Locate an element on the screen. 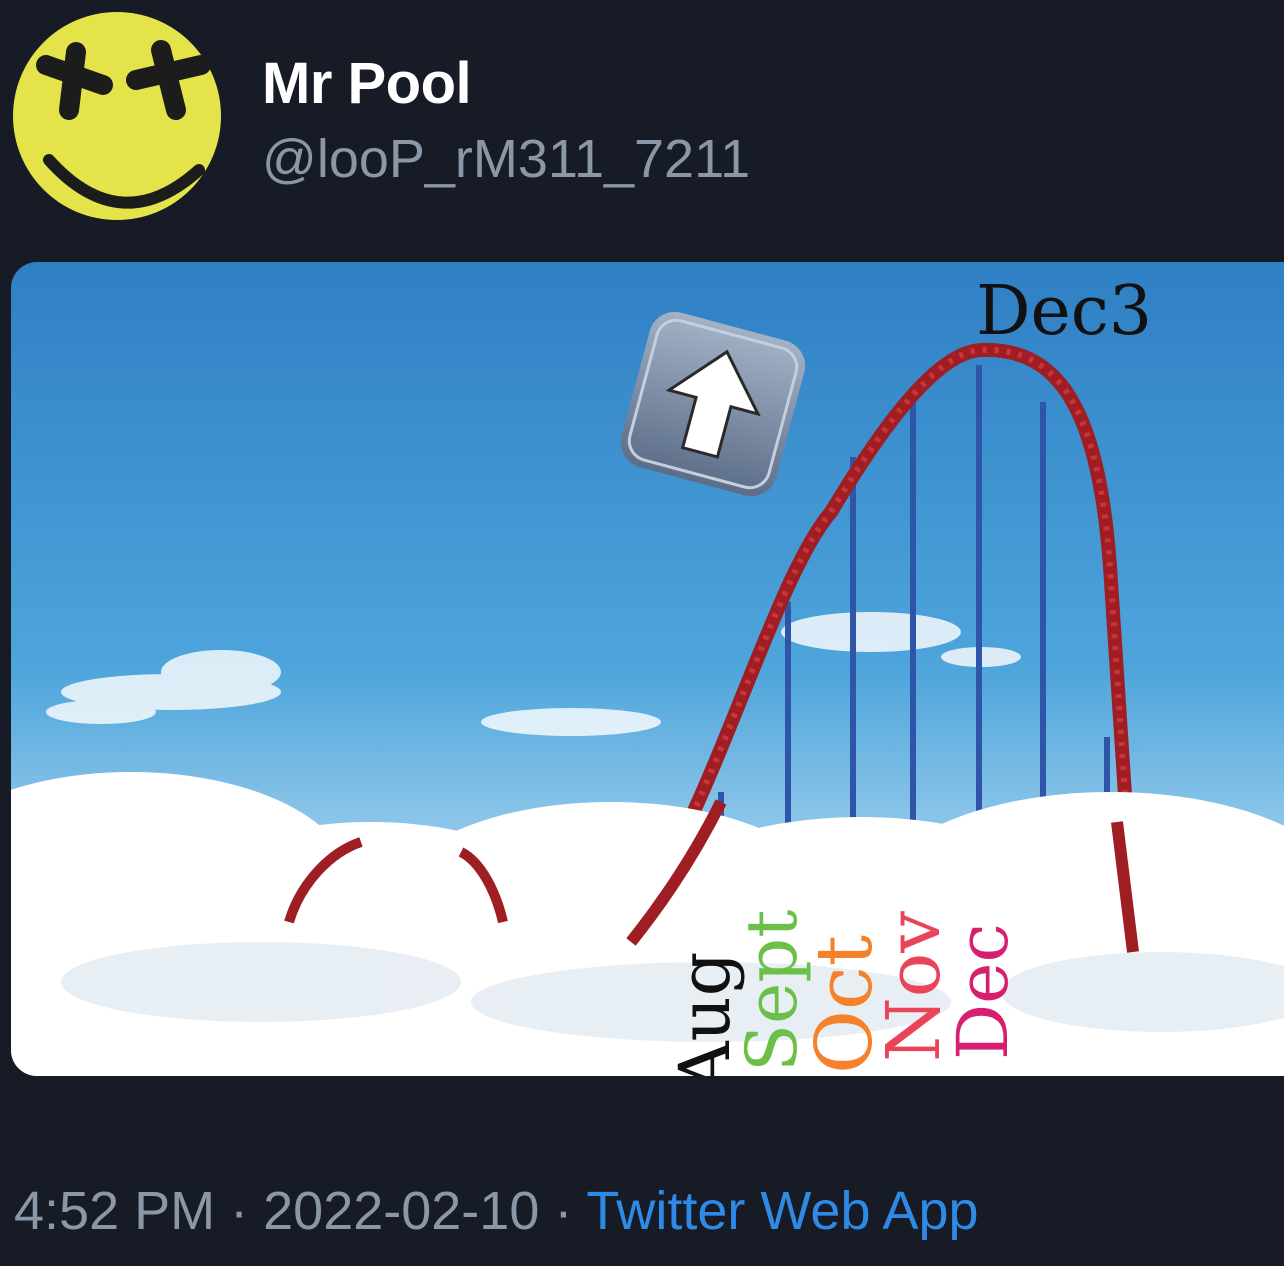  month-label-dec: Dec is located at coordinates (983, 991).